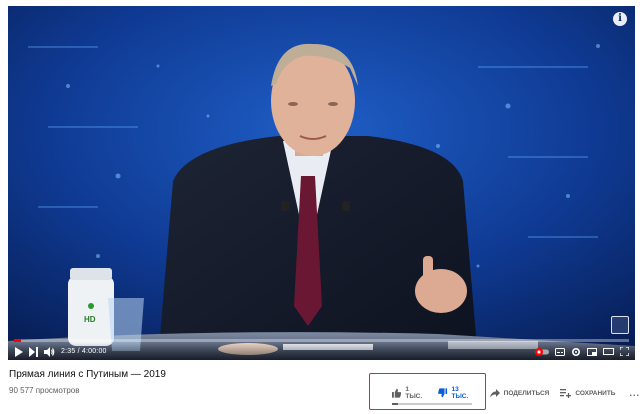 Image resolution: width=640 pixels, height=414 pixels. What do you see at coordinates (94, 351) in the screenshot?
I see `duration: 4:00:00` at bounding box center [94, 351].